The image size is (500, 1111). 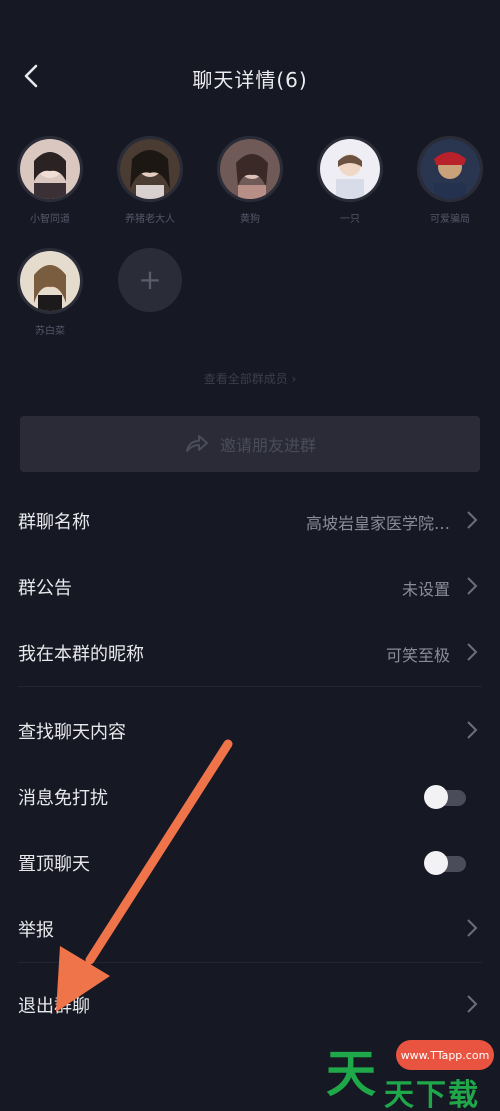 I want to click on watermark-url: www.TTapp.com, so click(x=445, y=1055).